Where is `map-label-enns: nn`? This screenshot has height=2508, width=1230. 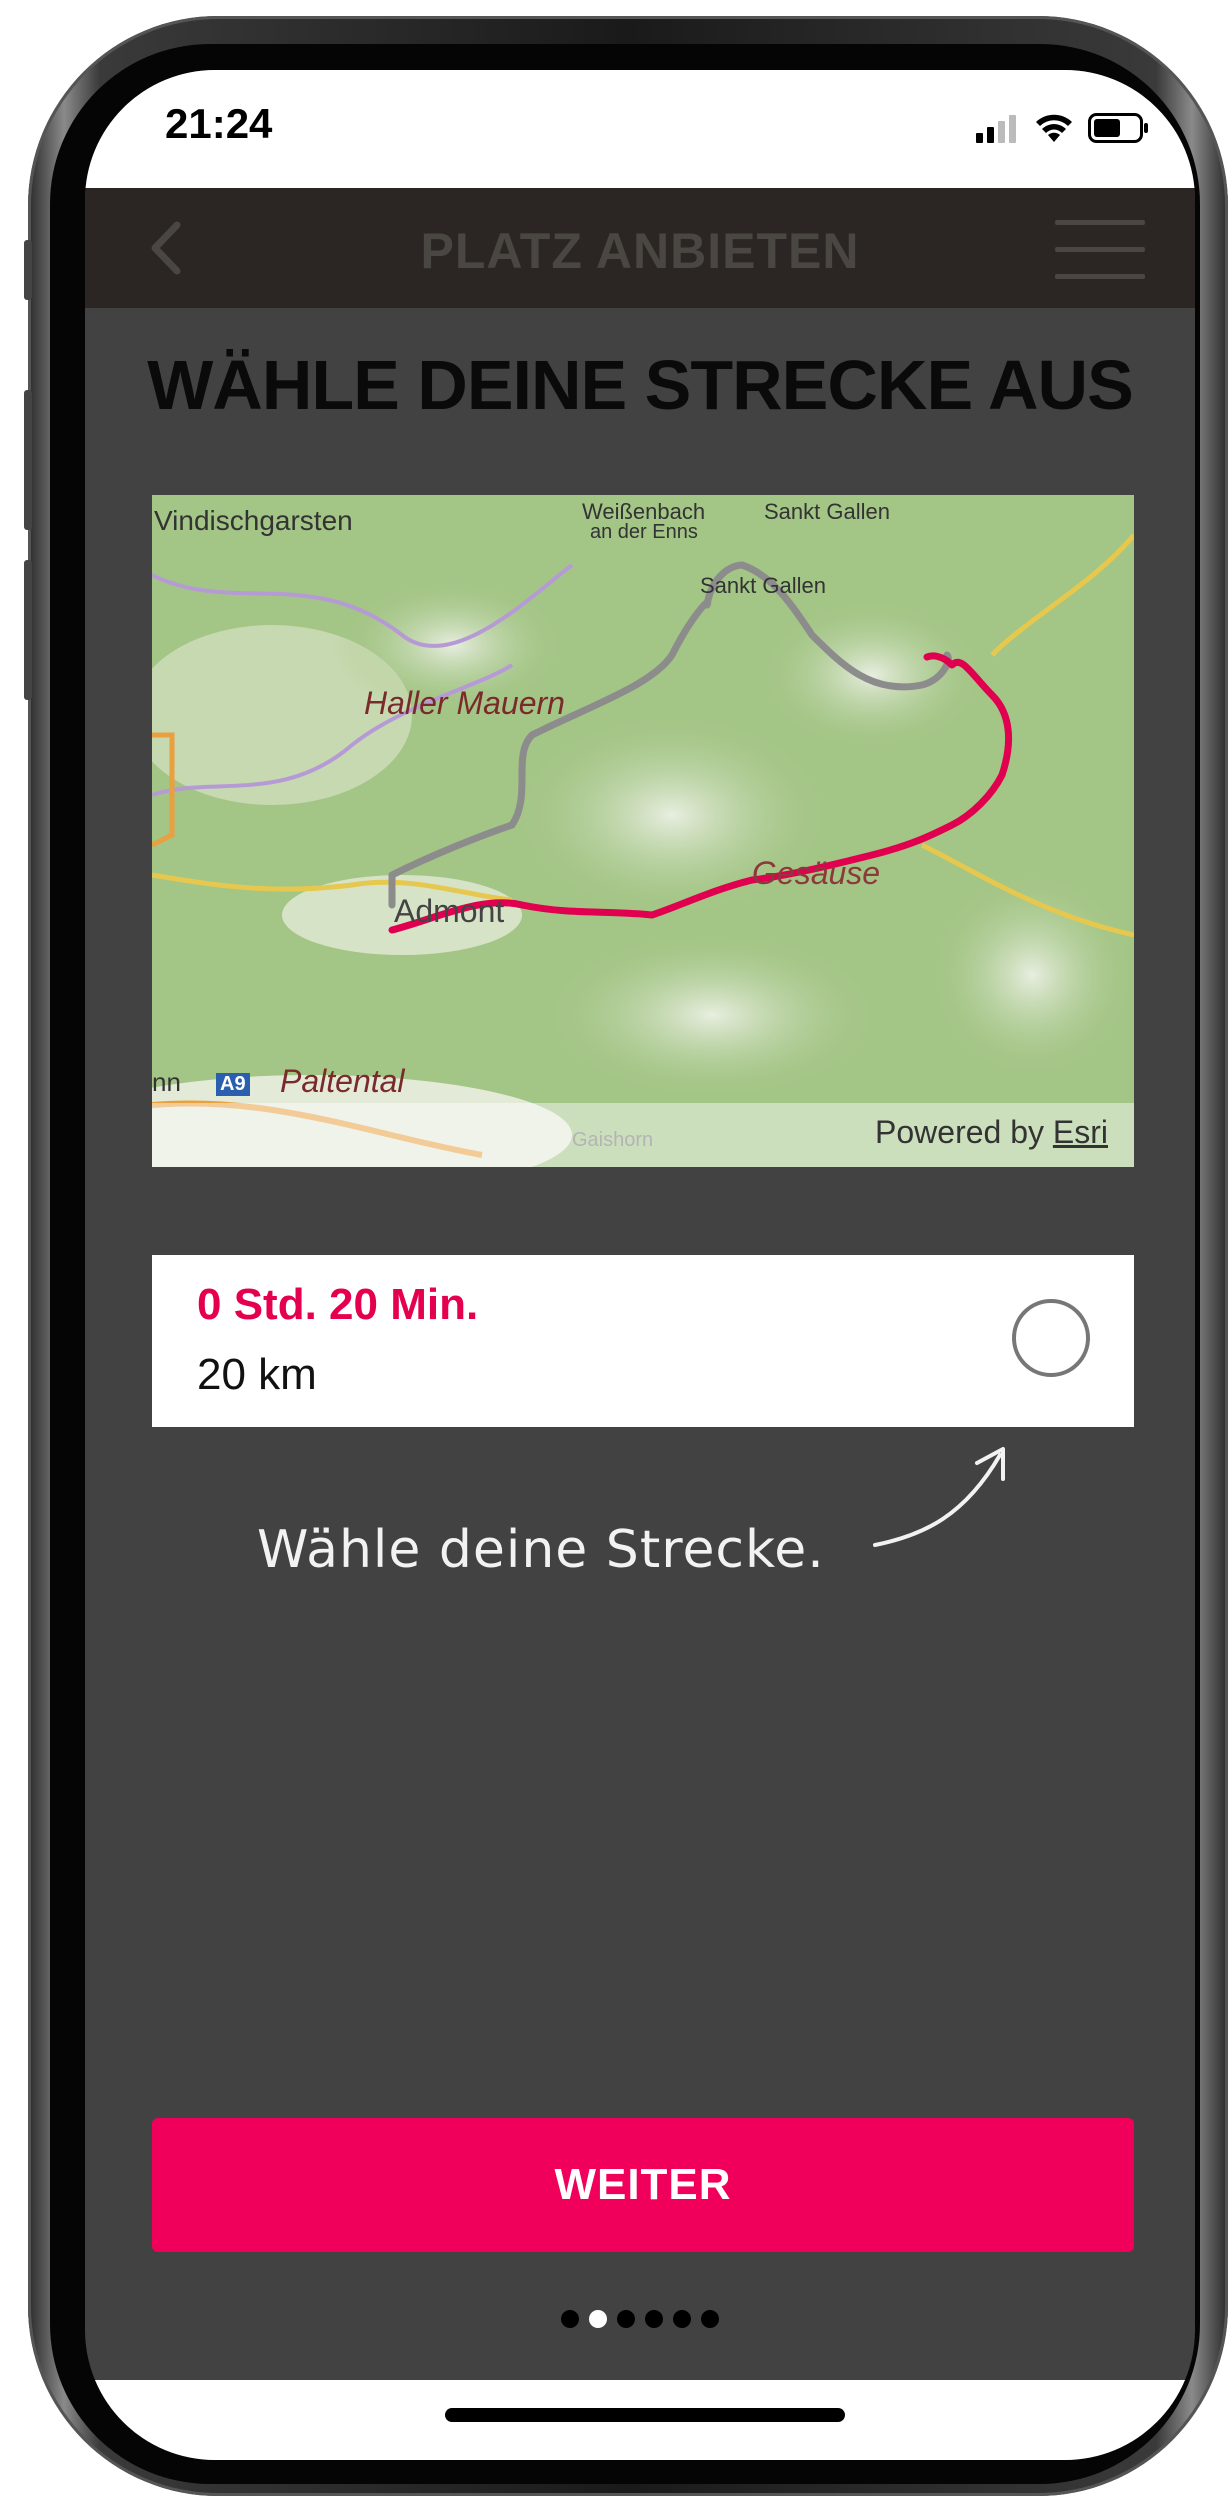 map-label-enns: nn is located at coordinates (166, 1082).